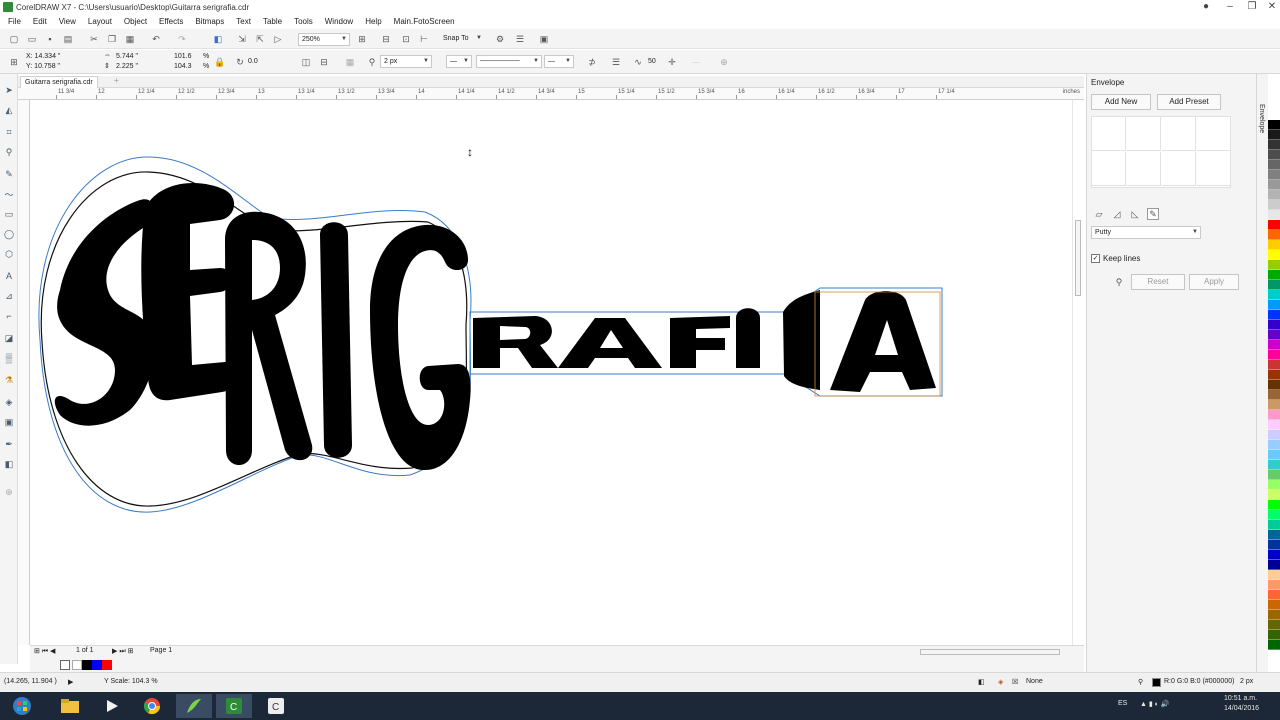 This screenshot has width=1280, height=720. I want to click on color-eyedropper-icon: ⚗, so click(9, 380).